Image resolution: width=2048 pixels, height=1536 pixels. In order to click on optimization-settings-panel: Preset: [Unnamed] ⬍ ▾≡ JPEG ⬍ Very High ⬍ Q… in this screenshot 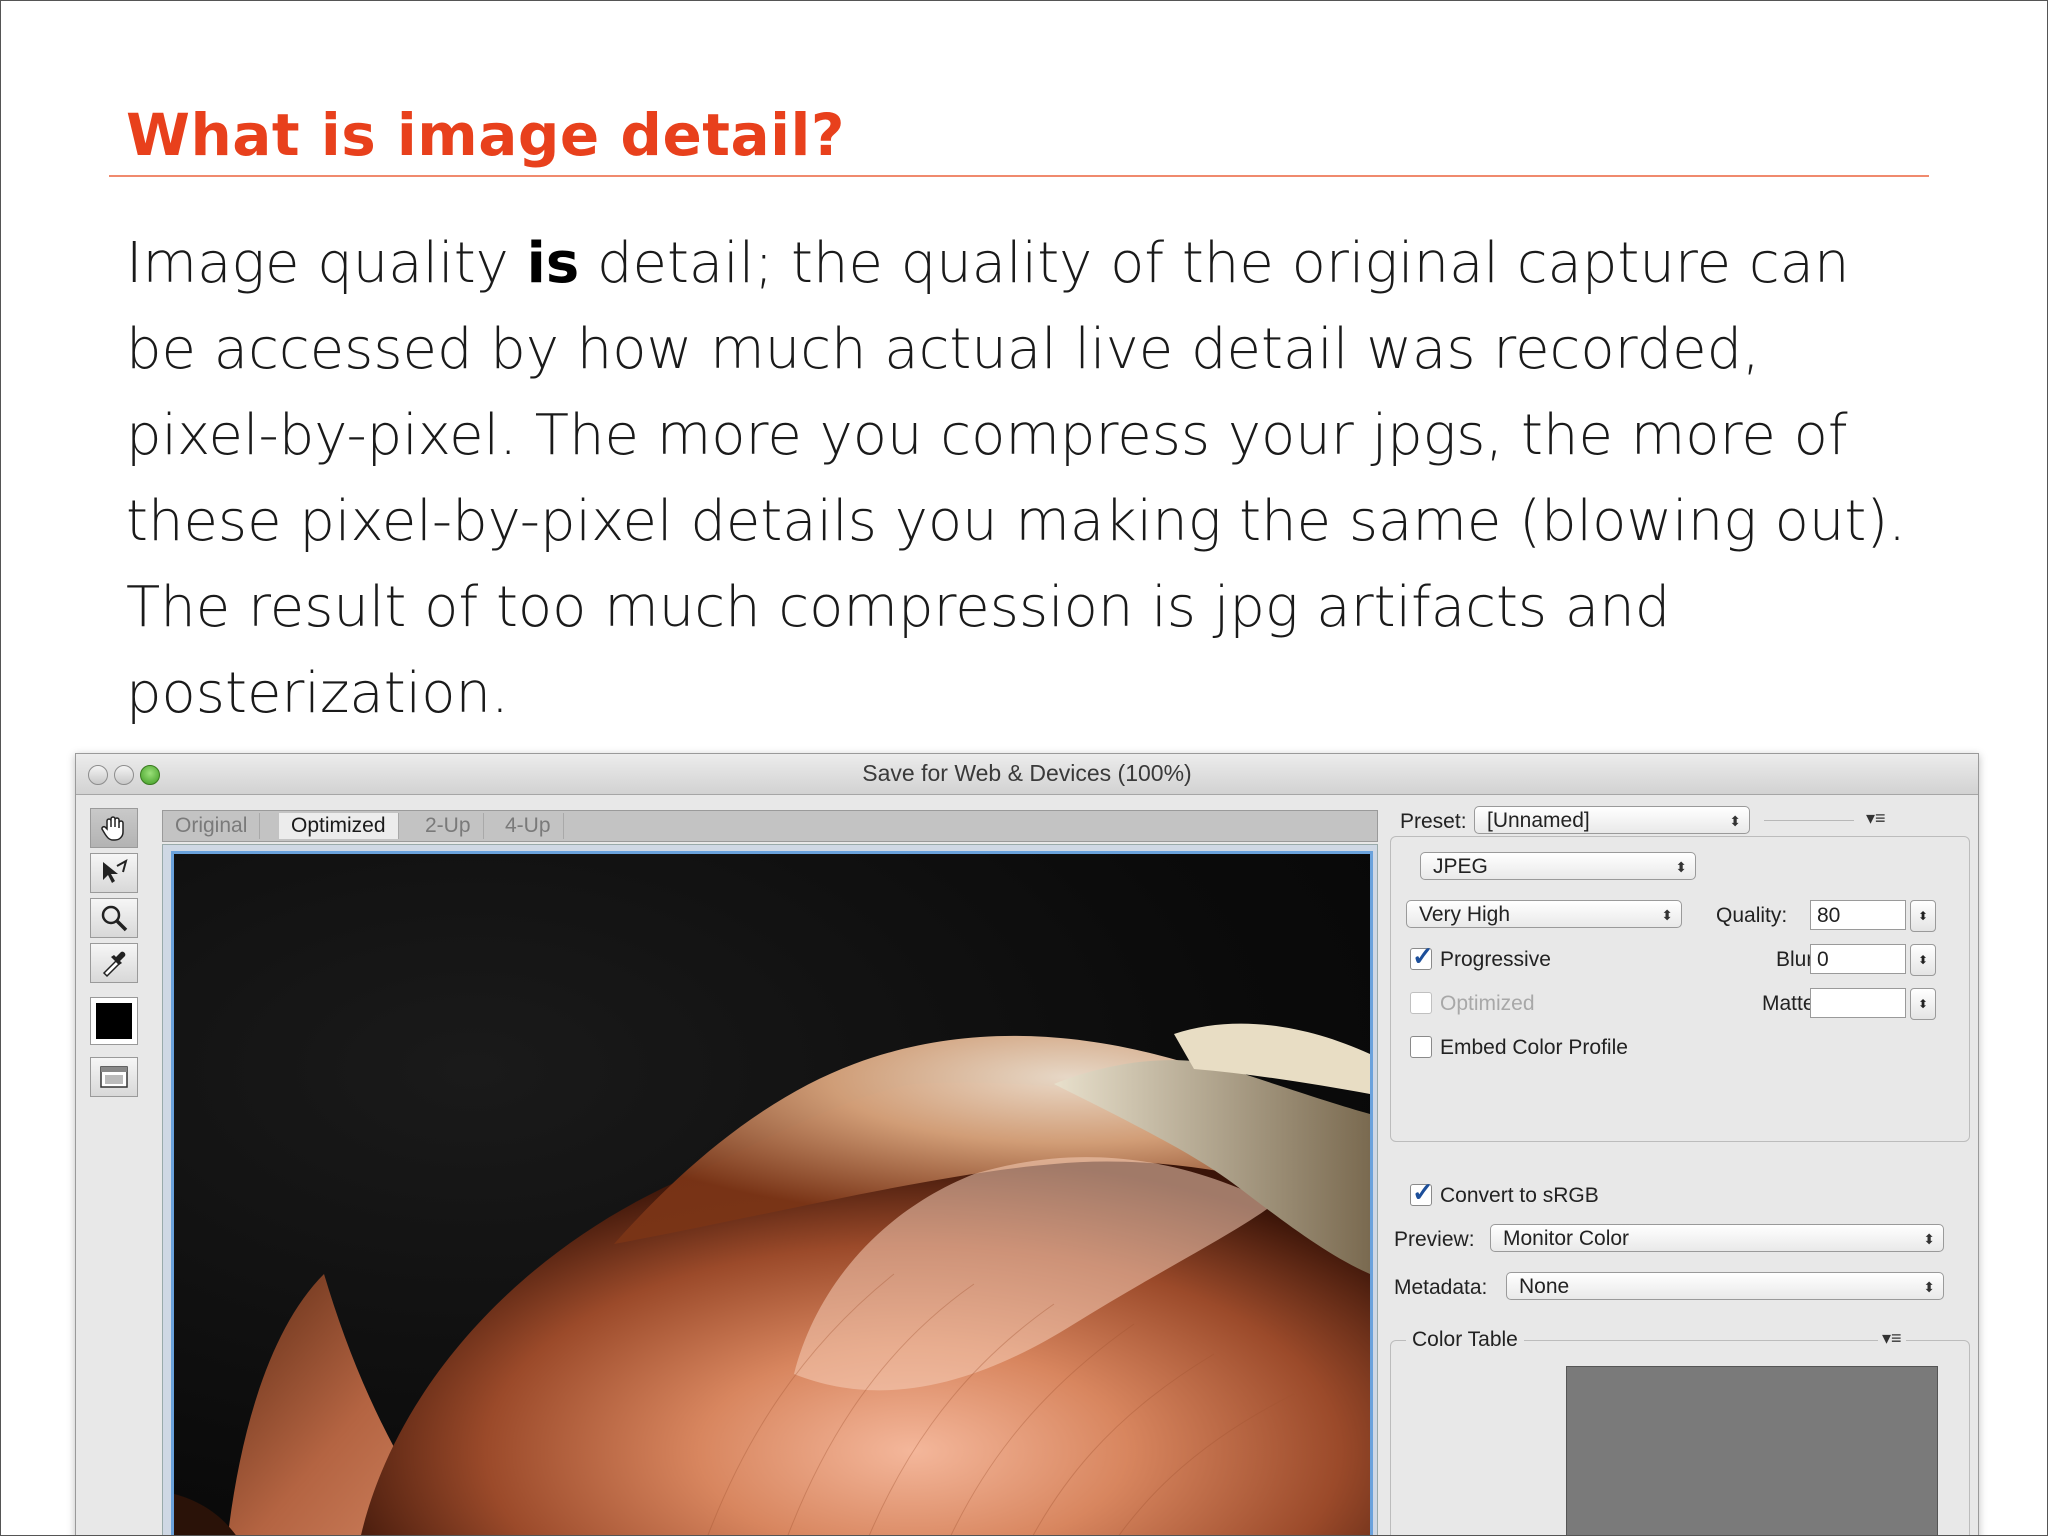, I will do `click(1679, 1166)`.